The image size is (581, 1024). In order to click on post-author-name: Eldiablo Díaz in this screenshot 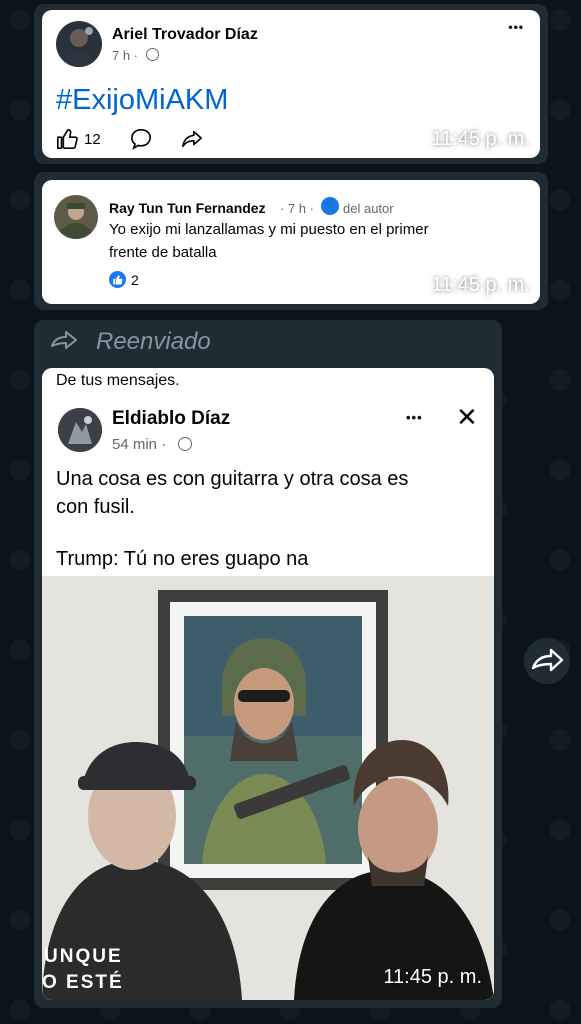, I will do `click(171, 419)`.